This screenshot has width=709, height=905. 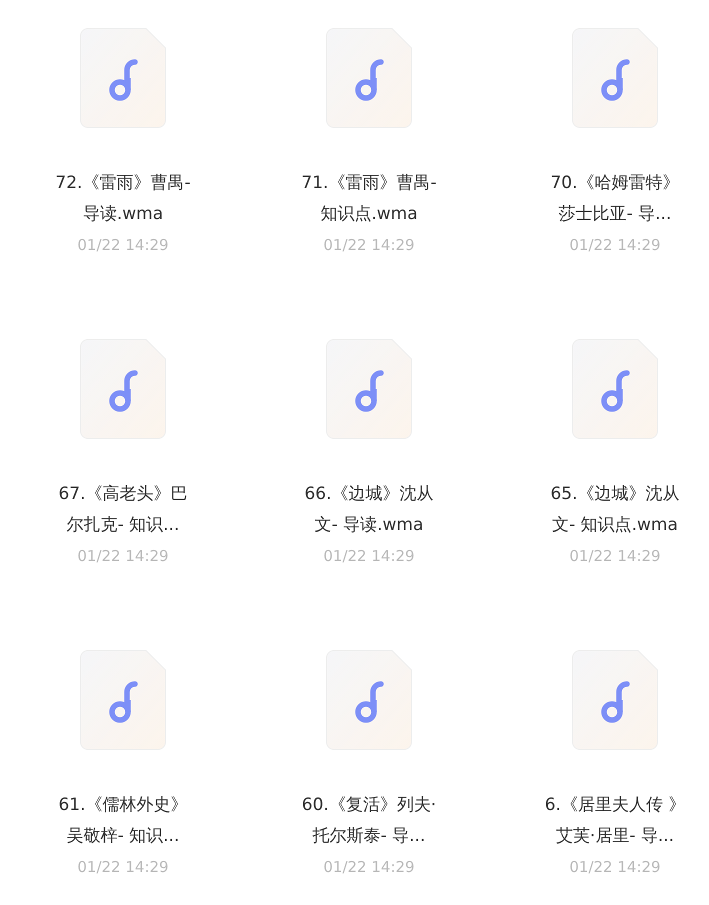 What do you see at coordinates (123, 199) in the screenshot?
I see `file-name: 72.《雷雨》曹禺- 导读.wma` at bounding box center [123, 199].